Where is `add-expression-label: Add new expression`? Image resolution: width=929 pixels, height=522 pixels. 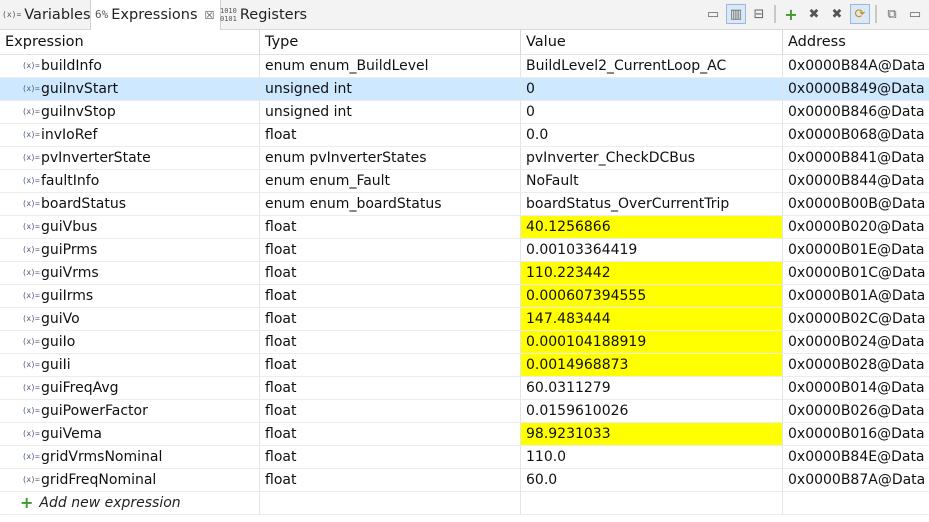 add-expression-label: Add new expression is located at coordinates (109, 503).